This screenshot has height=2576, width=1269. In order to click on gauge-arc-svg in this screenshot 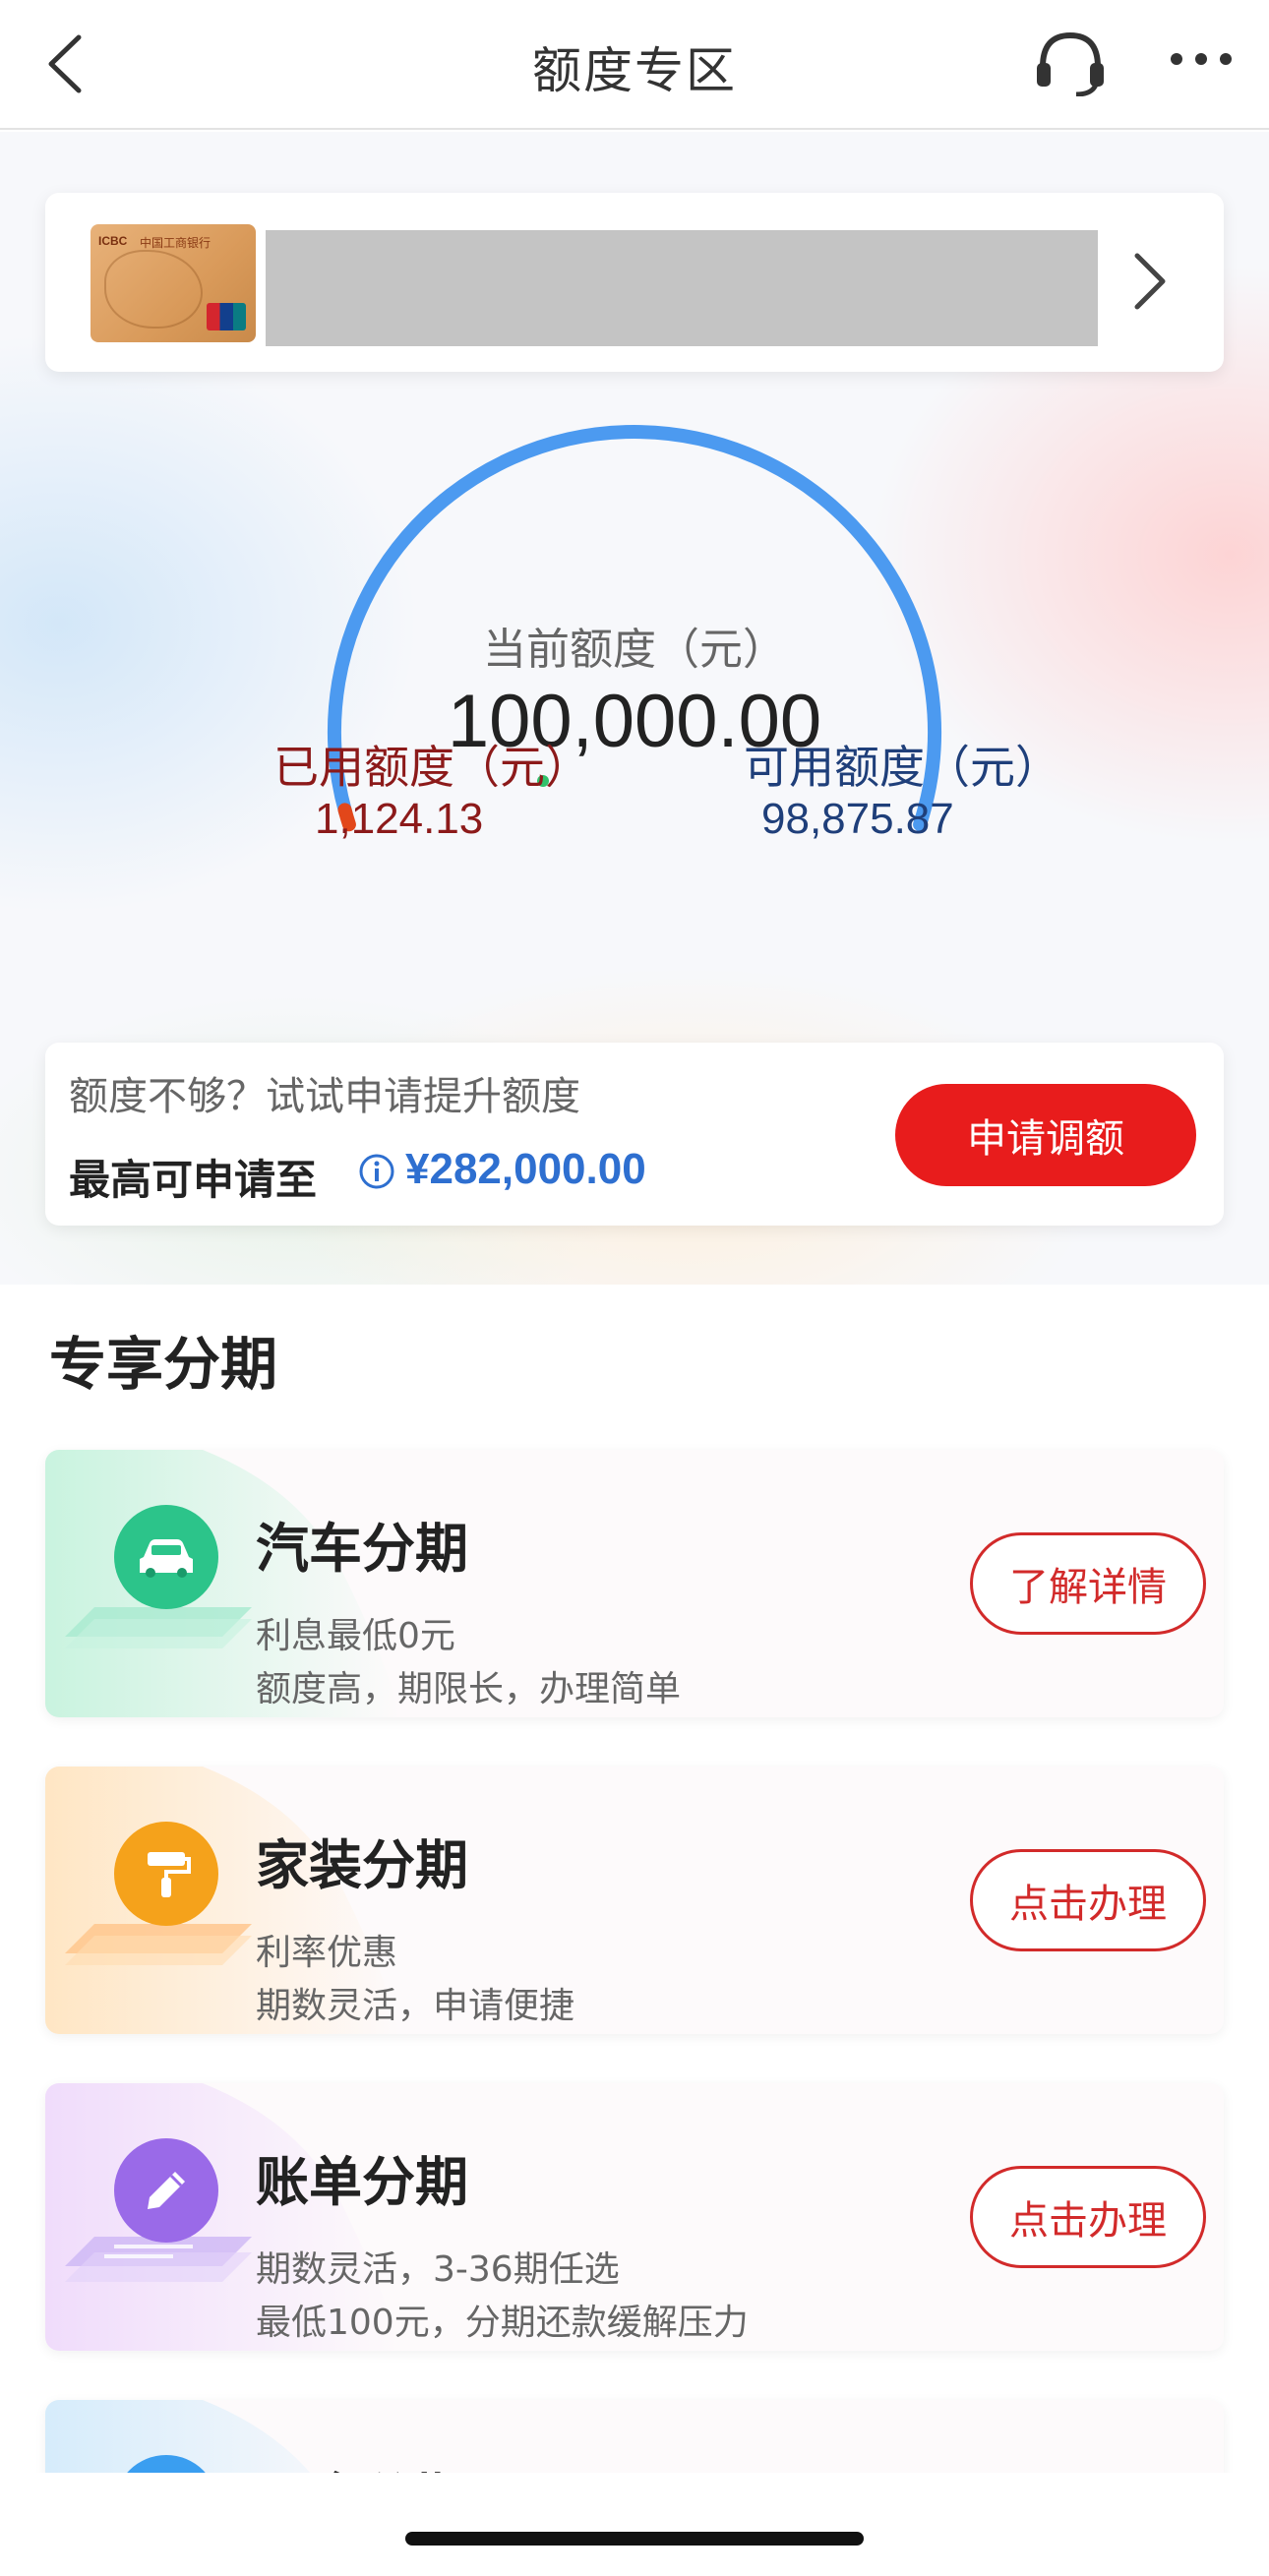, I will do `click(634, 628)`.